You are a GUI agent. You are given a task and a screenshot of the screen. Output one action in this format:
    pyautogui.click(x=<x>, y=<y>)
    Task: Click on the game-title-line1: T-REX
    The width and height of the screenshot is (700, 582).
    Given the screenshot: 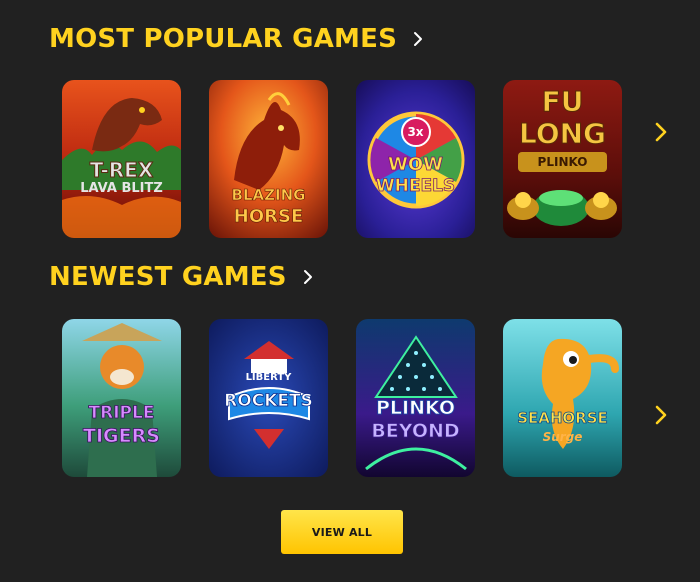 What is the action you would take?
    pyautogui.click(x=121, y=170)
    